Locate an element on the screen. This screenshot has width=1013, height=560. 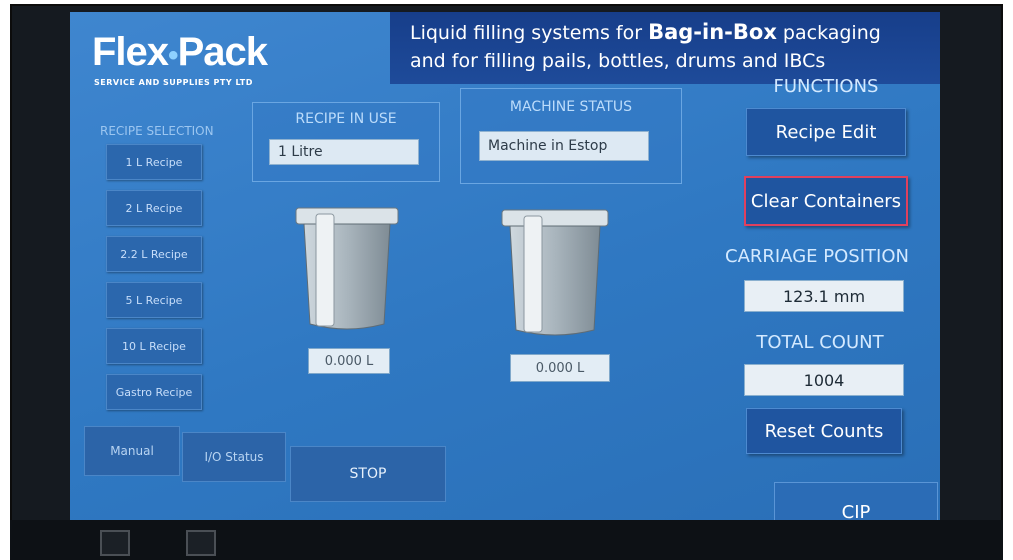
tab-io-status: I/O Status is located at coordinates (234, 457).